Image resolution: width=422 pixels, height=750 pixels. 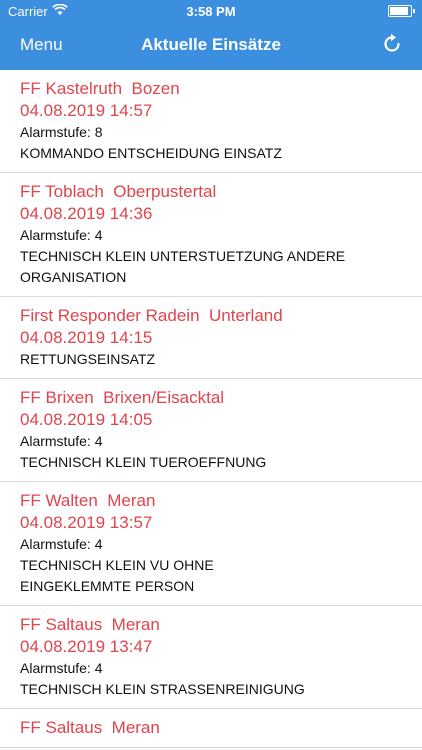 What do you see at coordinates (86, 213) in the screenshot?
I see `incident-datetime: 04.08.2019 14:36` at bounding box center [86, 213].